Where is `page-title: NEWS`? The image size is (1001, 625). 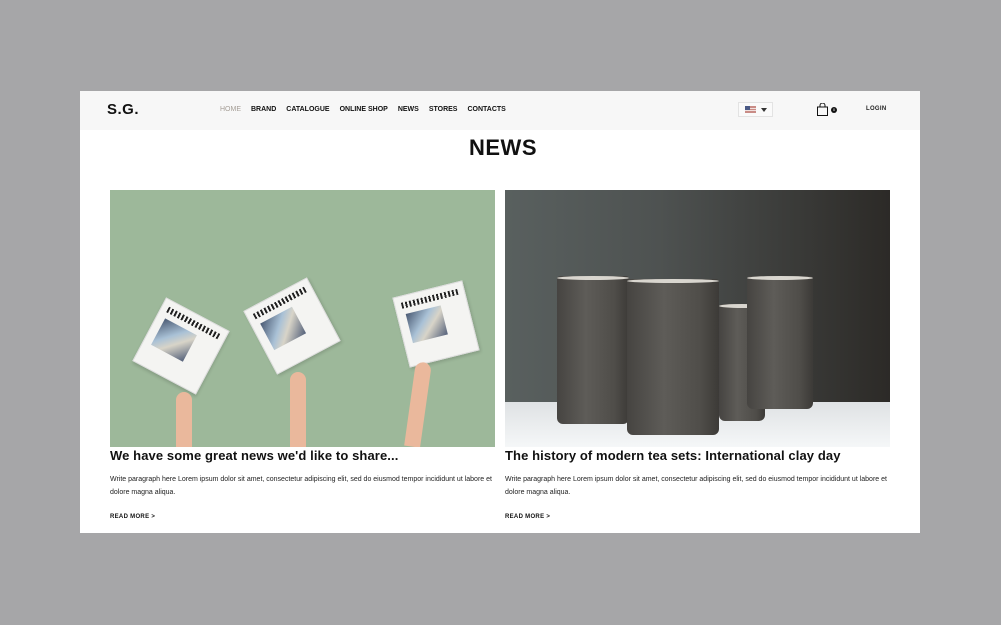 page-title: NEWS is located at coordinates (503, 147).